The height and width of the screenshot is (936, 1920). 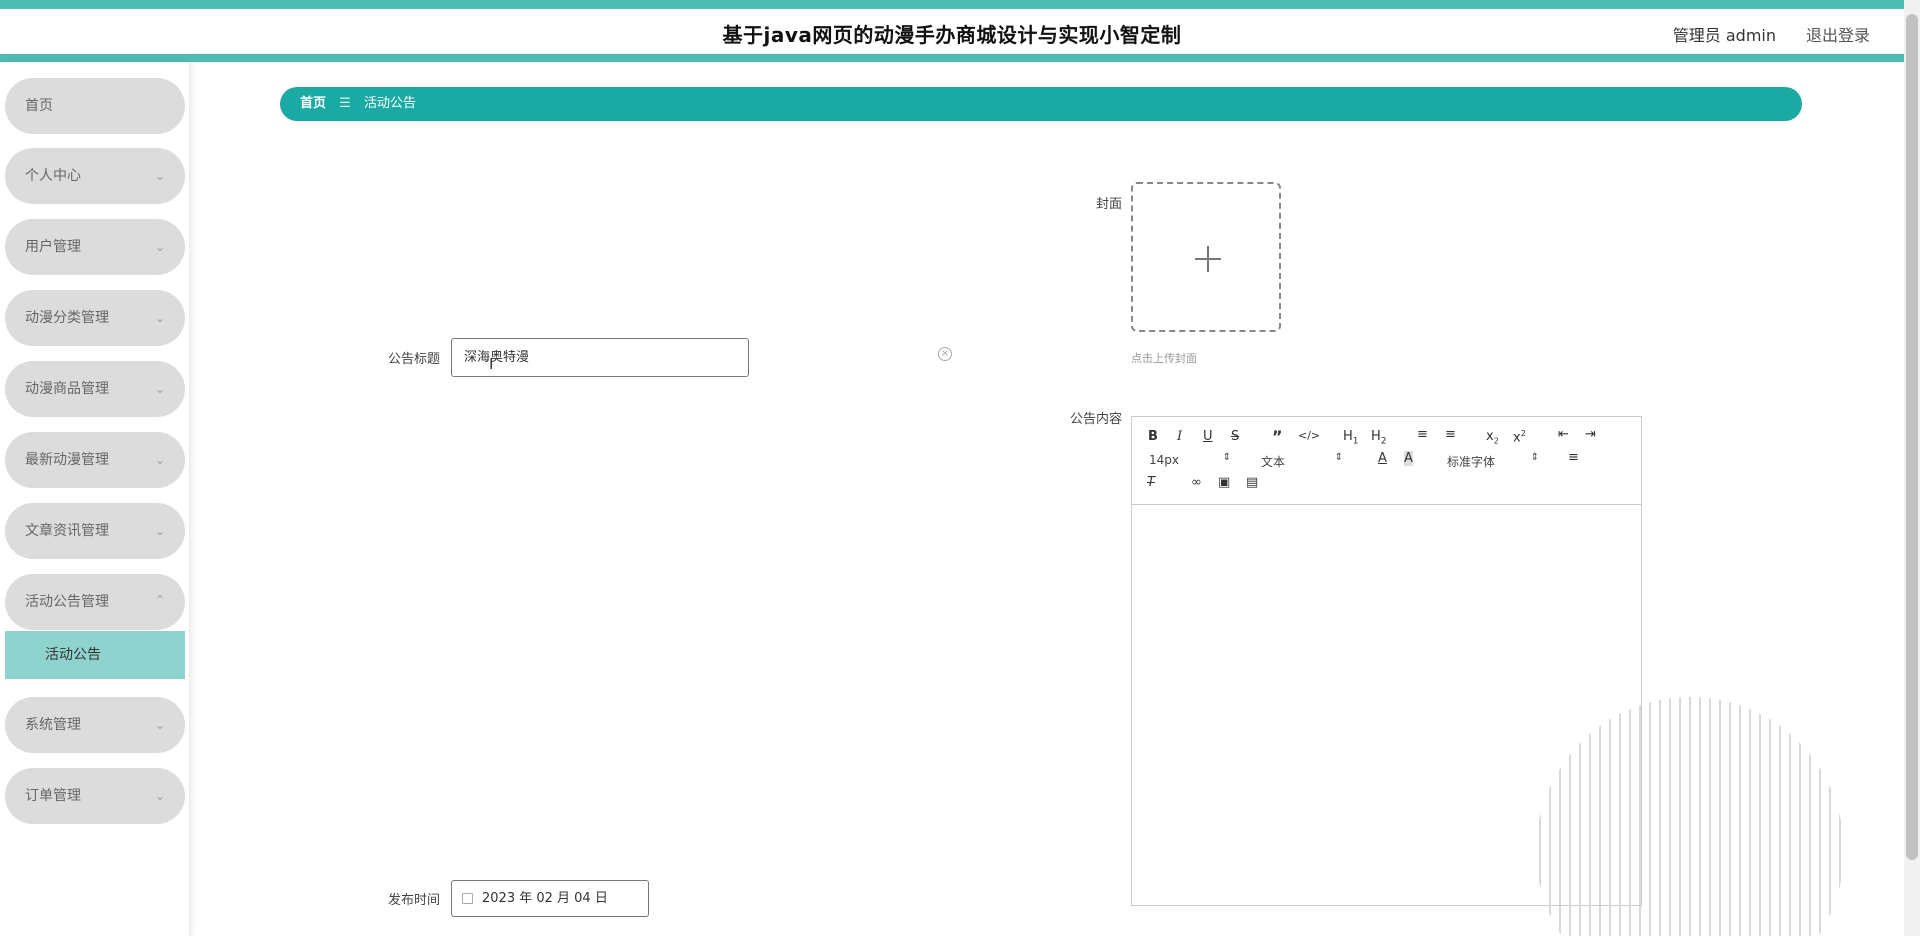 I want to click on chevron-up-icon: ⌃, so click(x=159, y=600).